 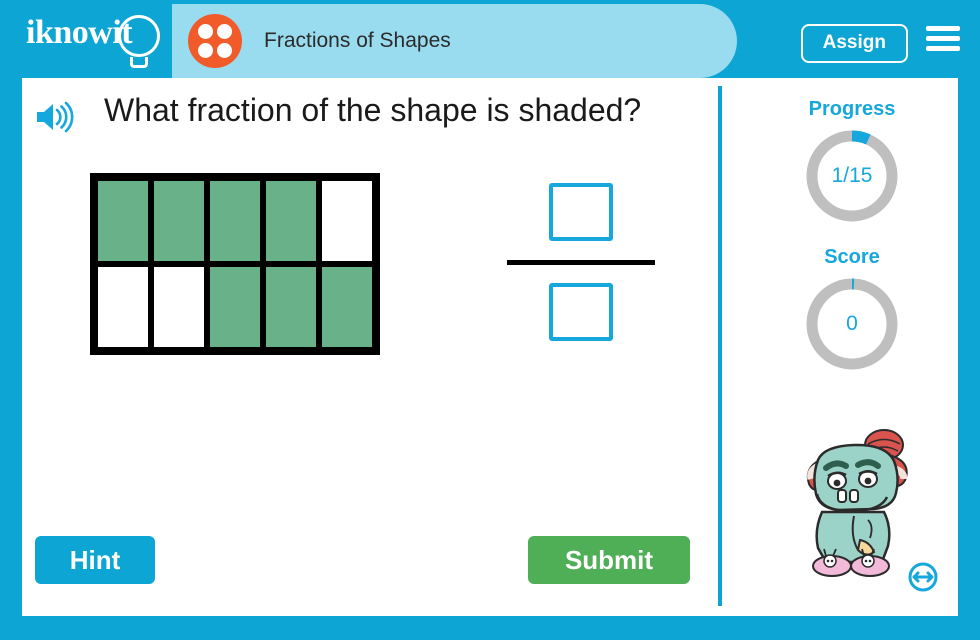 What do you see at coordinates (79, 32) in the screenshot?
I see `brand-logo-text: iknowit` at bounding box center [79, 32].